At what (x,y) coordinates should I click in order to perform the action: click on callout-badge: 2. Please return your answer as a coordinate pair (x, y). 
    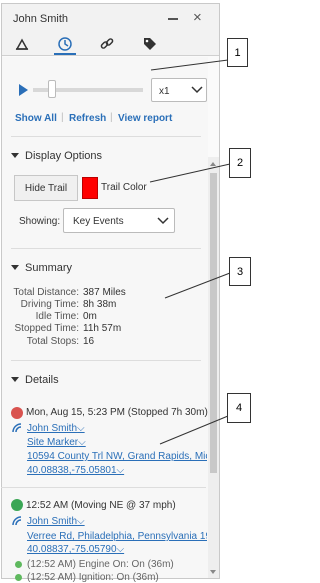
    Looking at the image, I should click on (240, 163).